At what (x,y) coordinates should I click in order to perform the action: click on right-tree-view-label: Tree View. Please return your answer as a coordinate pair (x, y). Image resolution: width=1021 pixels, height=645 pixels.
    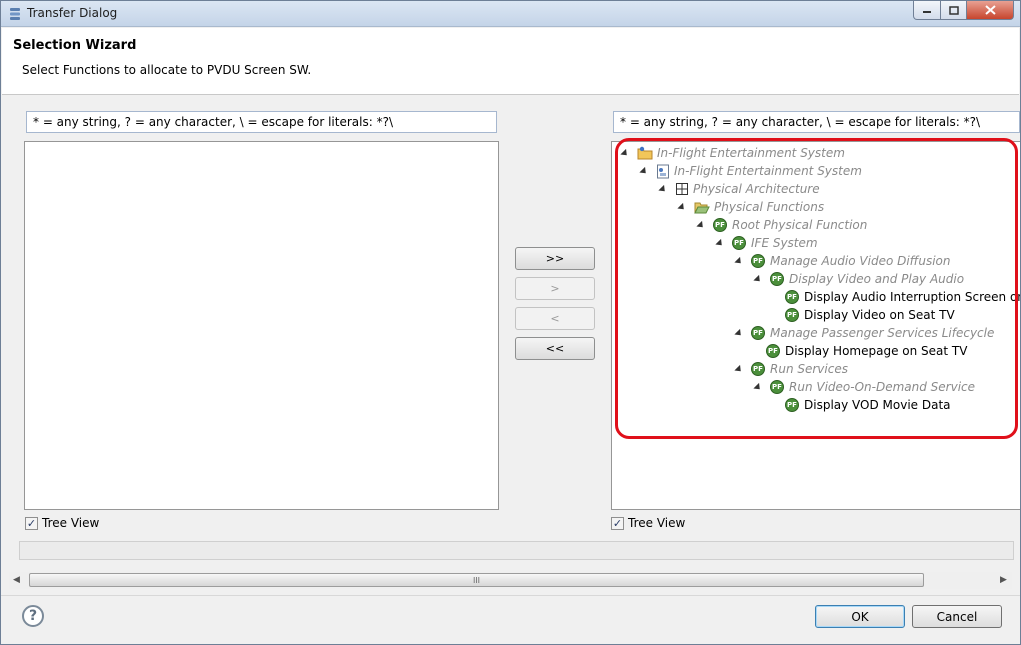
    Looking at the image, I should click on (657, 523).